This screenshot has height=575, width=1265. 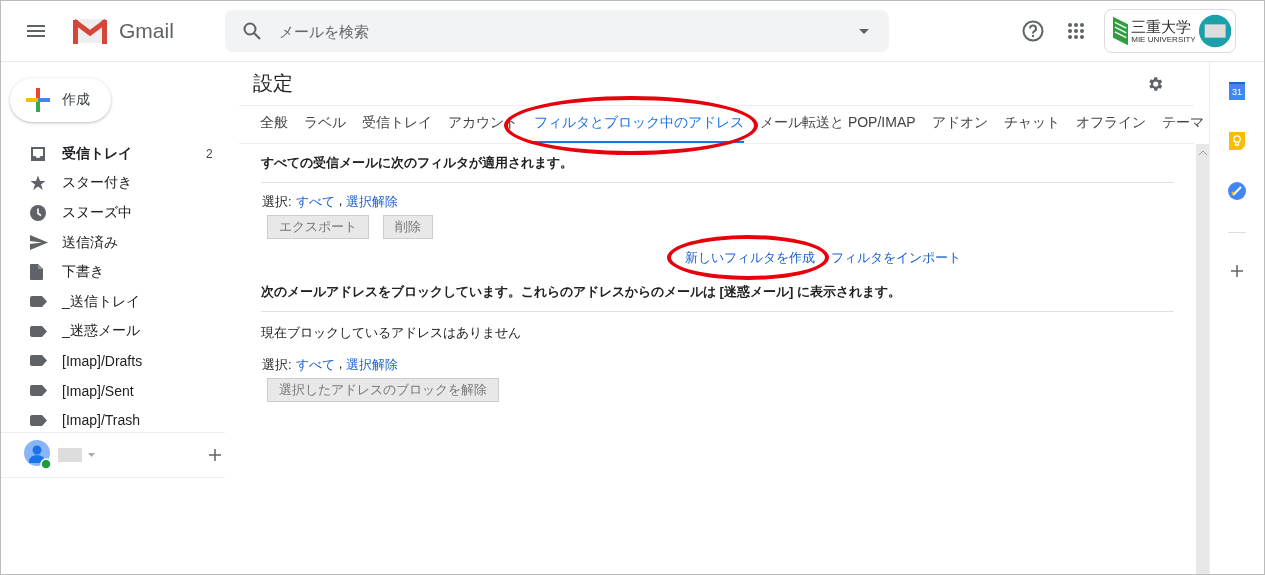 What do you see at coordinates (959, 124) in the screenshot?
I see `settings-tab: アドオン` at bounding box center [959, 124].